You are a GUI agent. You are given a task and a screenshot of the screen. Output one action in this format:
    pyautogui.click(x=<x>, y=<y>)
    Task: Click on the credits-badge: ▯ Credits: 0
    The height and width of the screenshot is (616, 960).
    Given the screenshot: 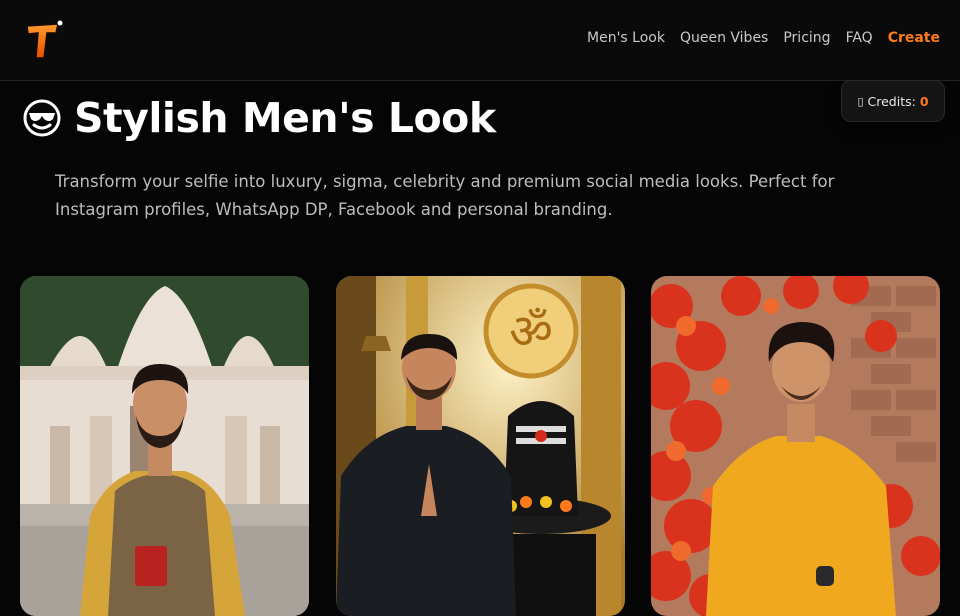 What is the action you would take?
    pyautogui.click(x=893, y=101)
    